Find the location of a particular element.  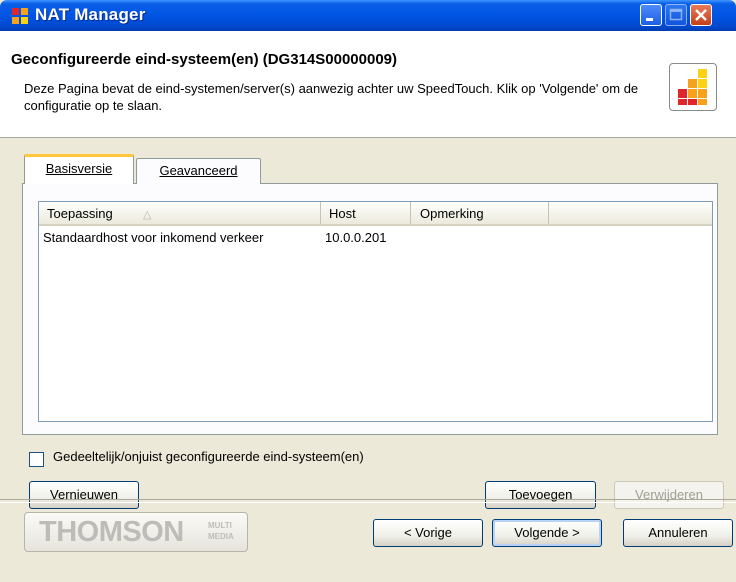

minimize-icon is located at coordinates (649, 19).